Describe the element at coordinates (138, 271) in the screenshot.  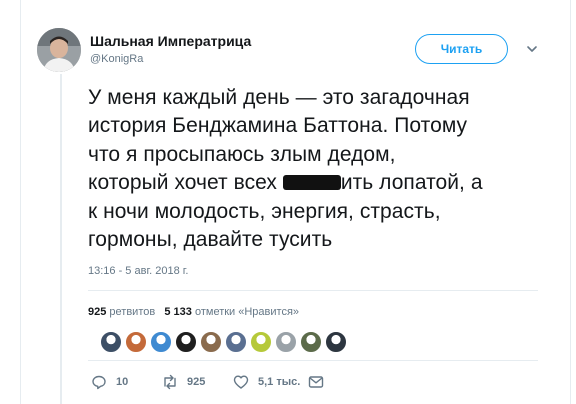
I see `timestamp: 13:16 - 5 авг. 2018 г.` at that location.